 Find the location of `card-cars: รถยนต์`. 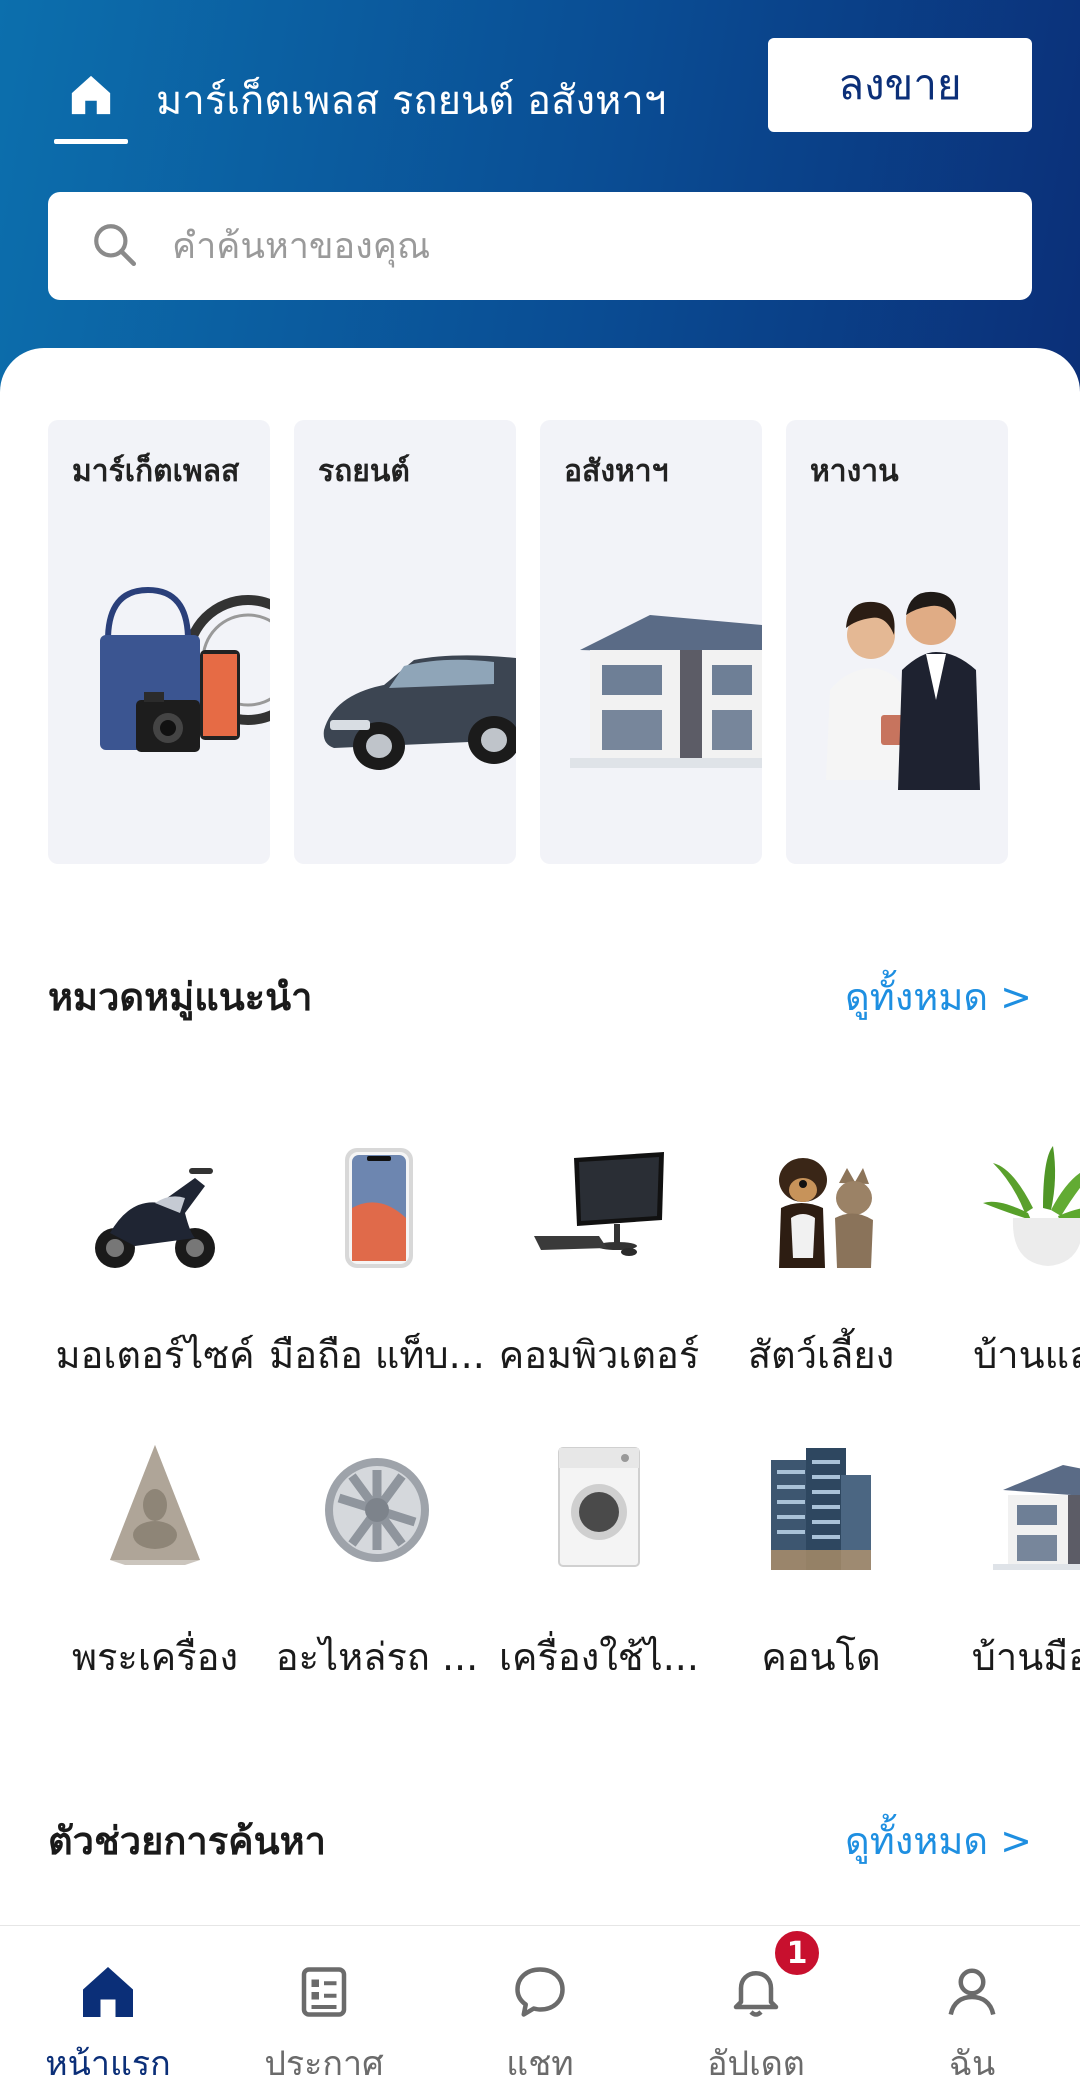

card-cars: รถยนต์ is located at coordinates (405, 642).